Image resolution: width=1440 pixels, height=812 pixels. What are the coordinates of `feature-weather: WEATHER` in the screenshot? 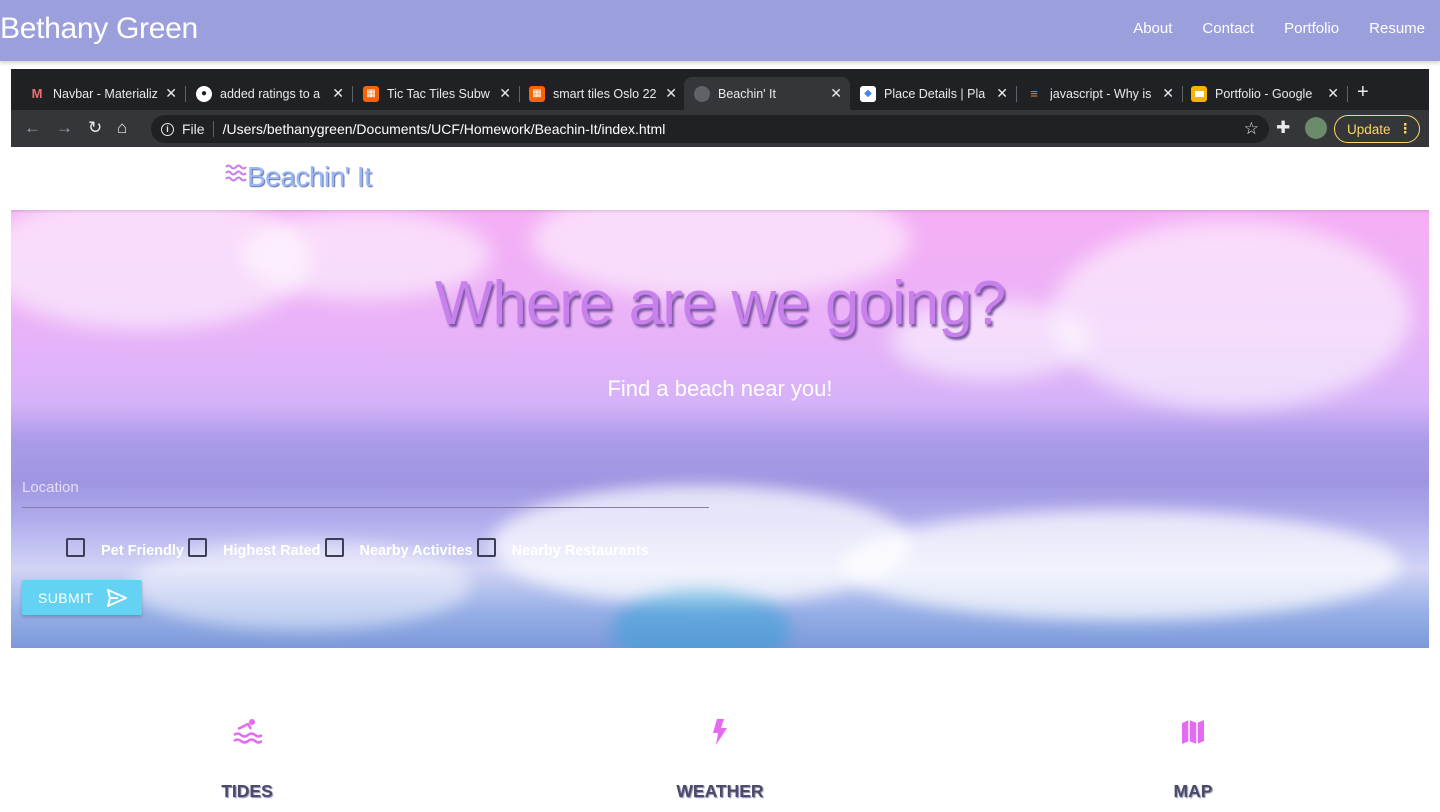 It's located at (720, 759).